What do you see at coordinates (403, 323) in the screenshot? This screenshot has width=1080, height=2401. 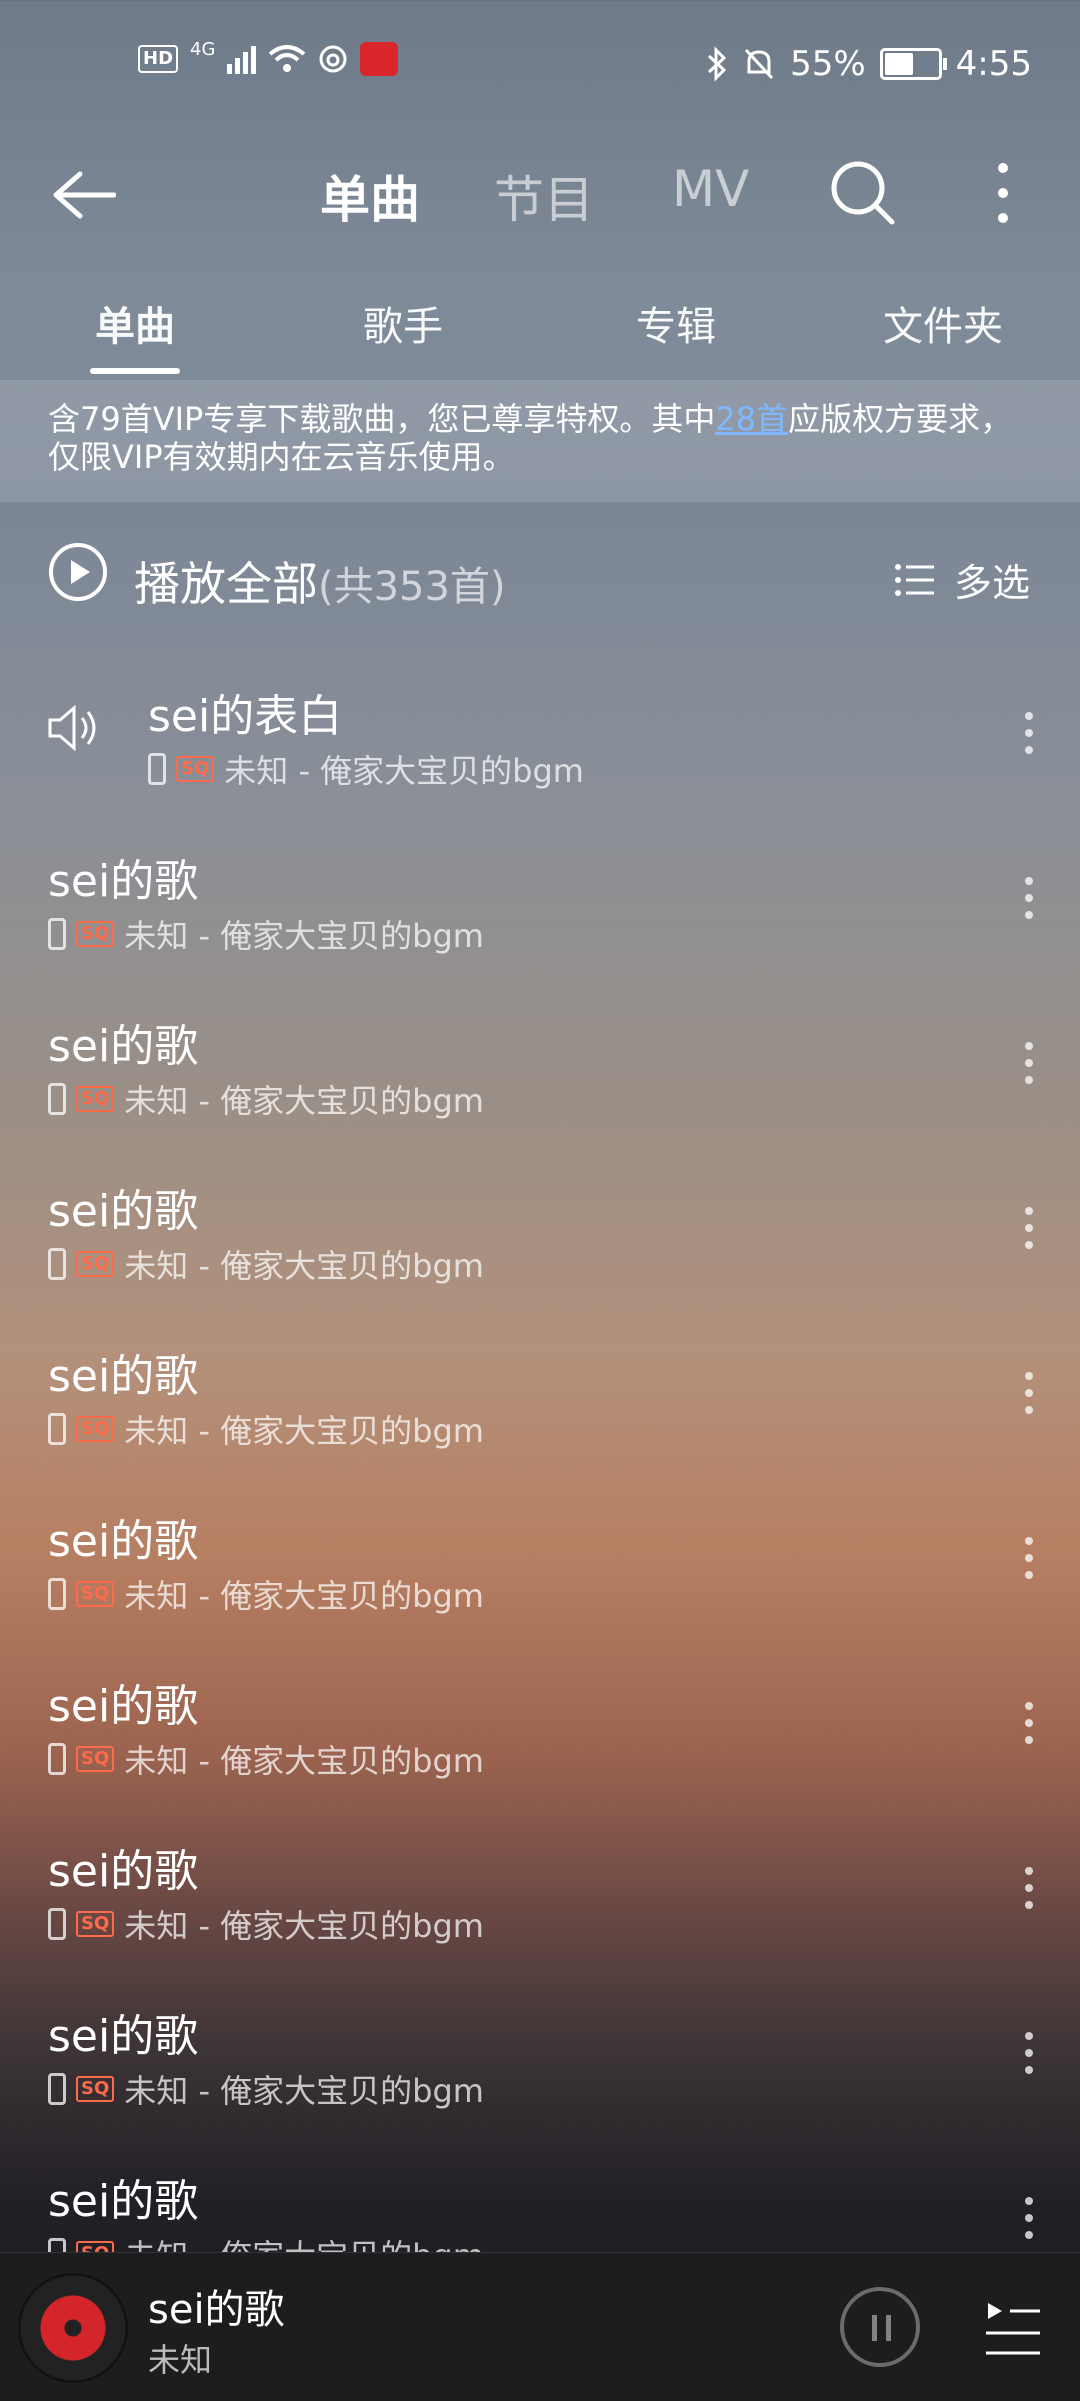 I see `subtab-artist: 歌手` at bounding box center [403, 323].